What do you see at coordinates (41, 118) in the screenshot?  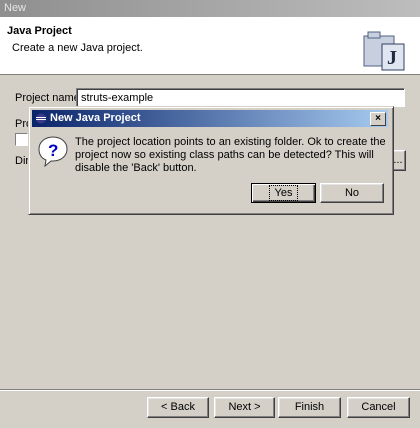 I see `eclipse-icon` at bounding box center [41, 118].